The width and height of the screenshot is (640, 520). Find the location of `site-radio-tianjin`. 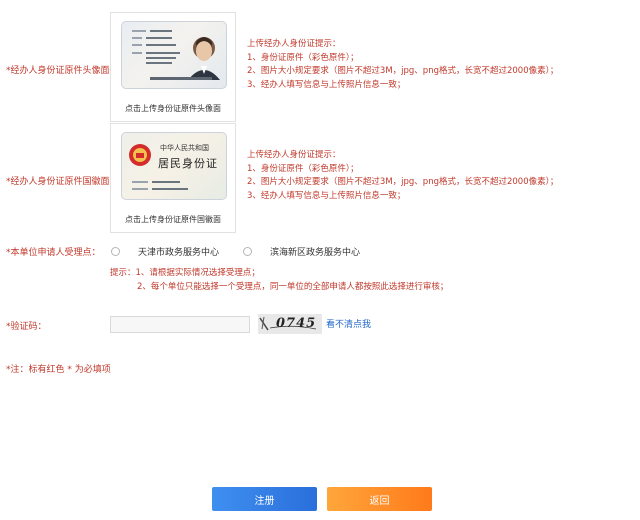

site-radio-tianjin is located at coordinates (115, 251).